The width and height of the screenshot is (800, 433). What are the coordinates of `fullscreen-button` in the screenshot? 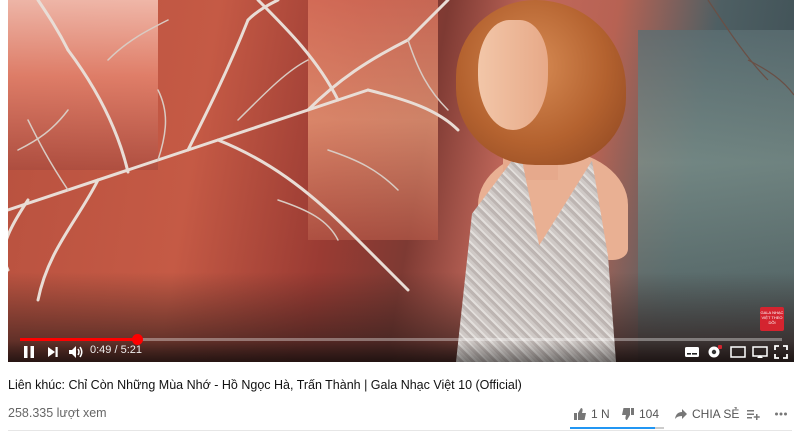 It's located at (781, 352).